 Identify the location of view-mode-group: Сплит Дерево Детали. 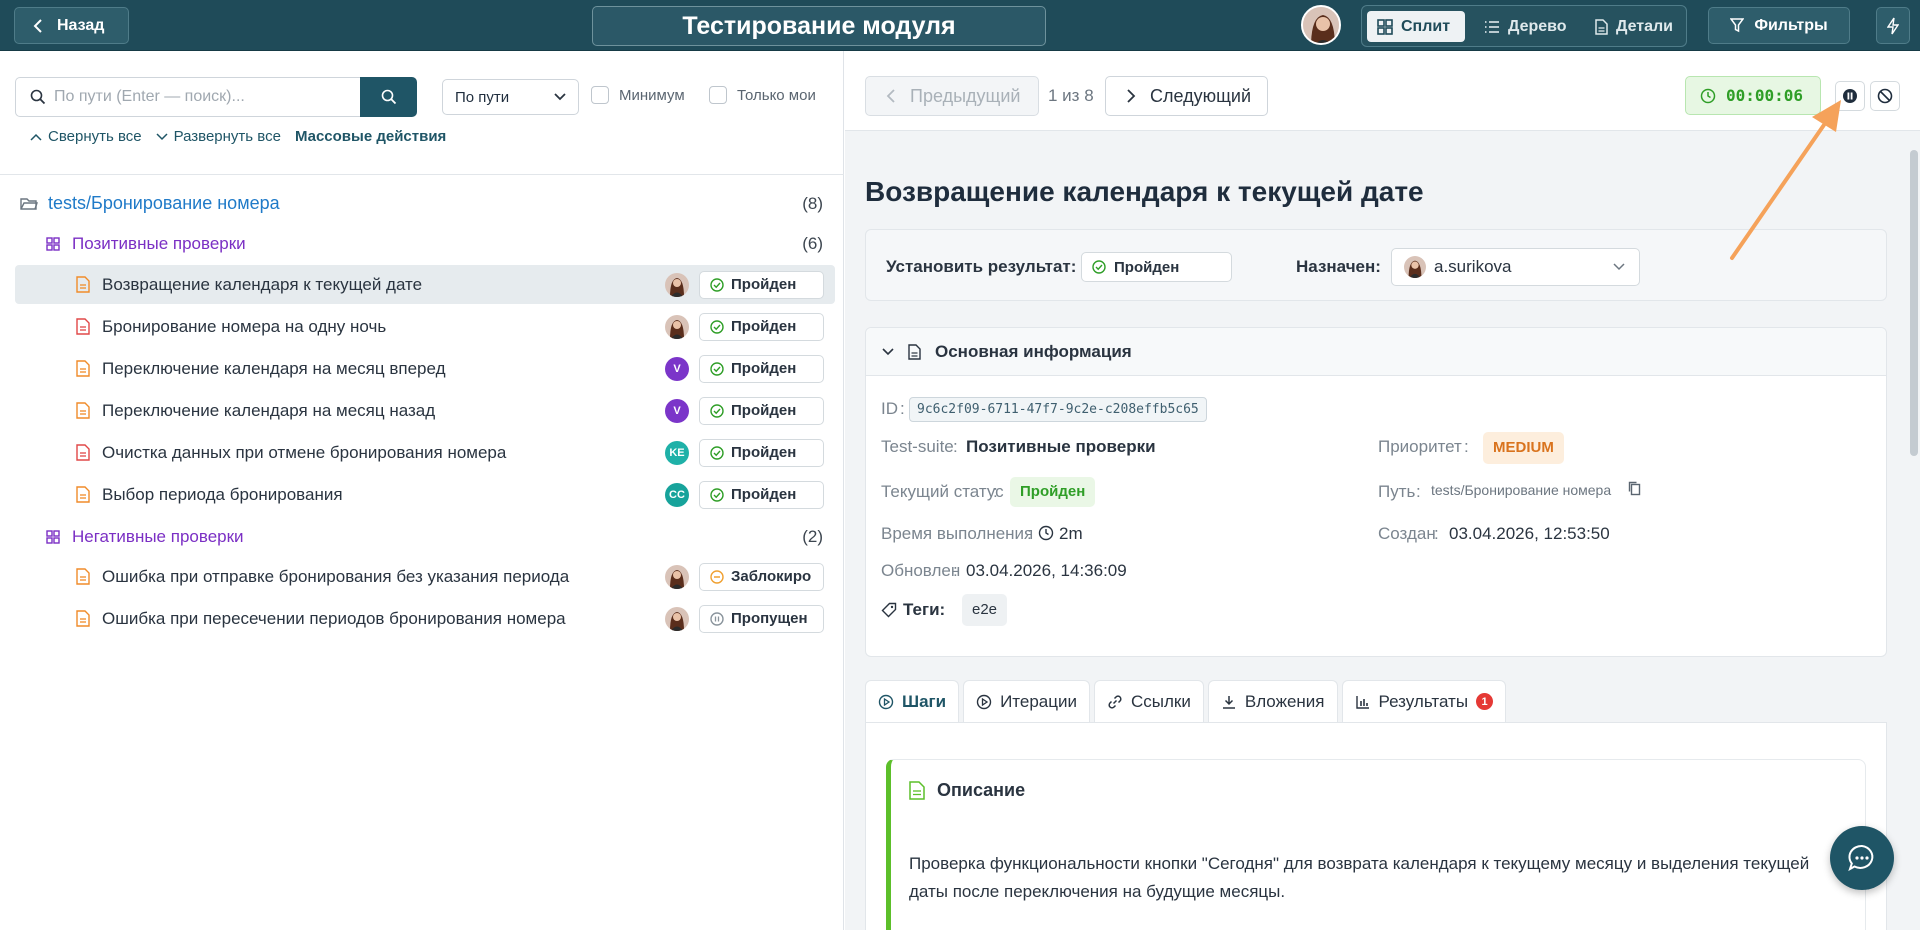
(1524, 26).